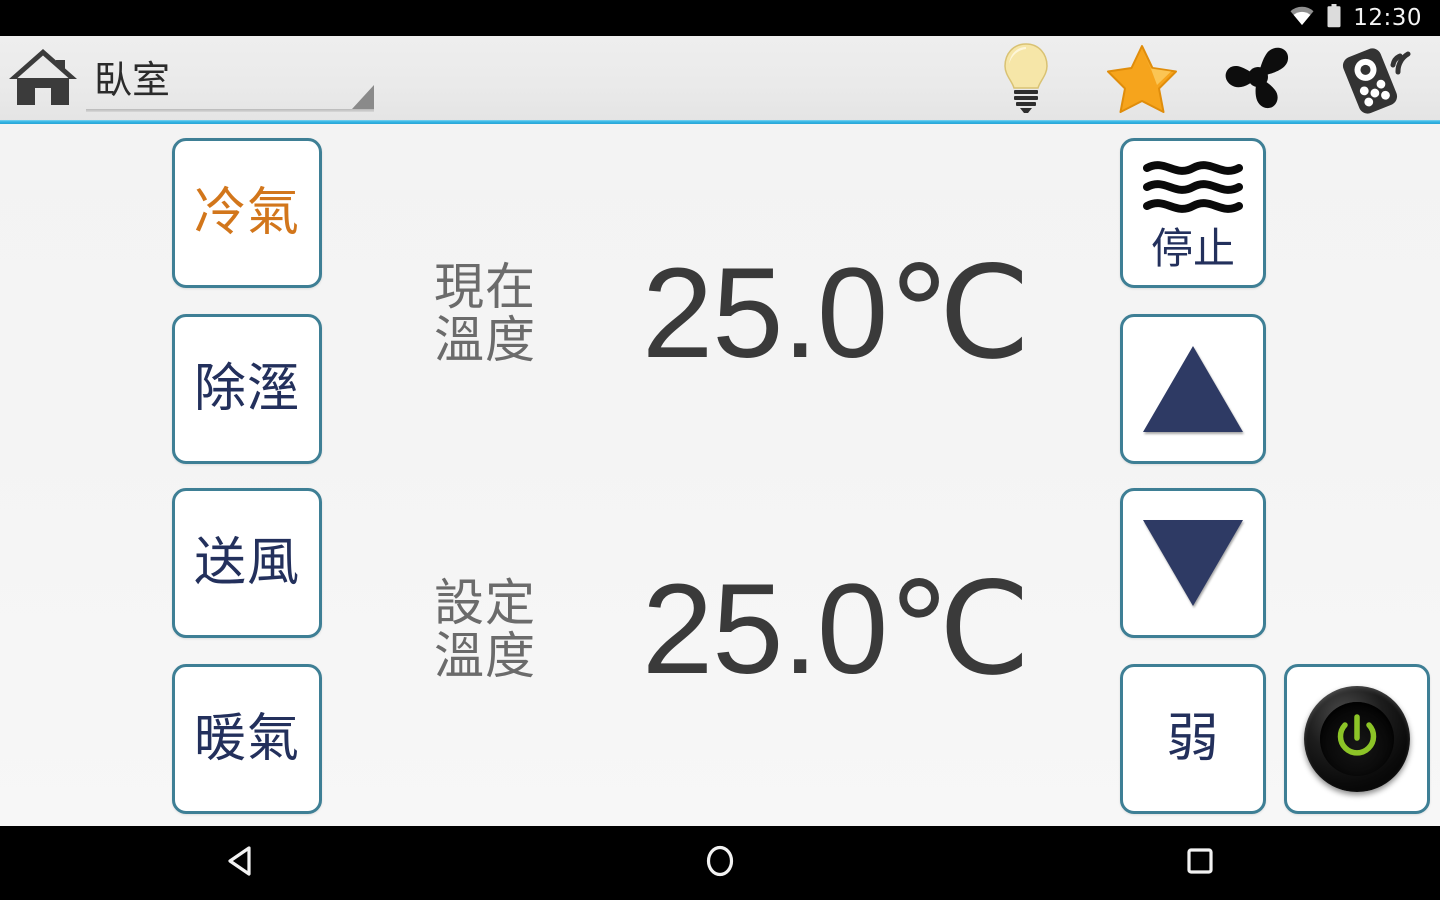 The image size is (1440, 900). I want to click on mode-label: 暖氣, so click(246, 739).